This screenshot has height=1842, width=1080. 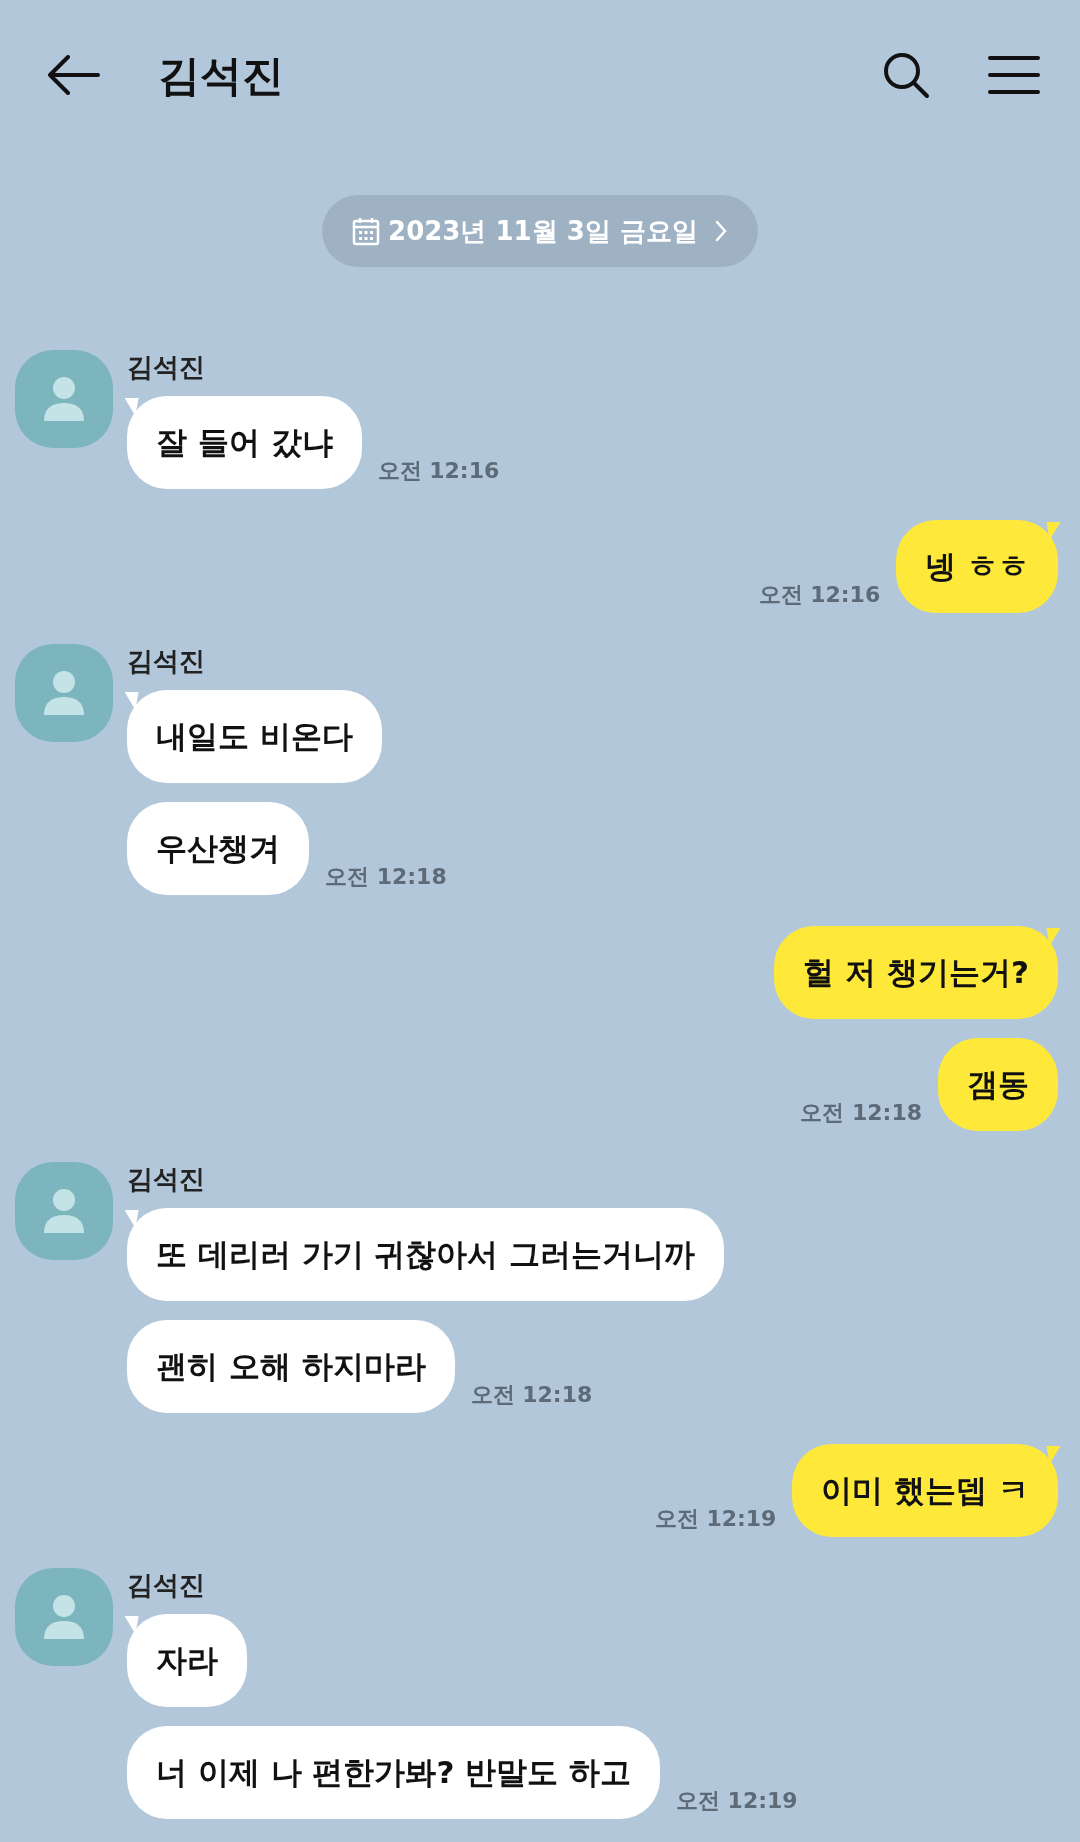 I want to click on chevron-icon, so click(x=720, y=231).